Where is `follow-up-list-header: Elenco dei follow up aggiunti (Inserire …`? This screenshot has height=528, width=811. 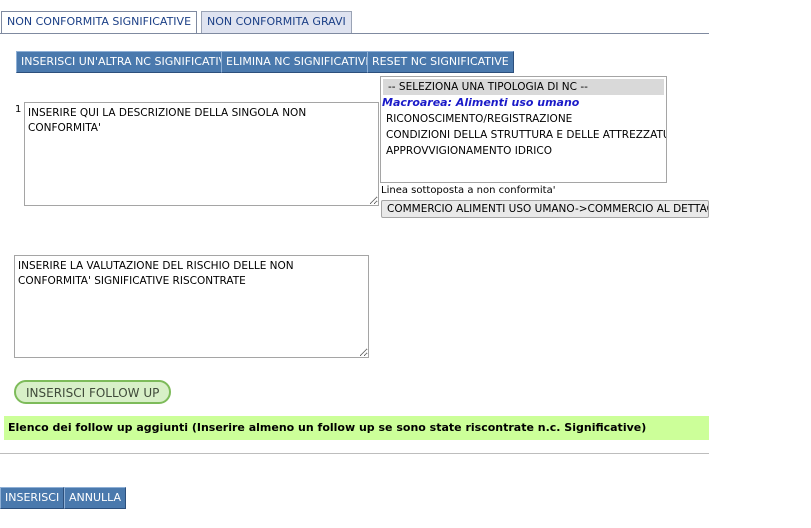 follow-up-list-header: Elenco dei follow up aggiunti (Inserire … is located at coordinates (356, 428).